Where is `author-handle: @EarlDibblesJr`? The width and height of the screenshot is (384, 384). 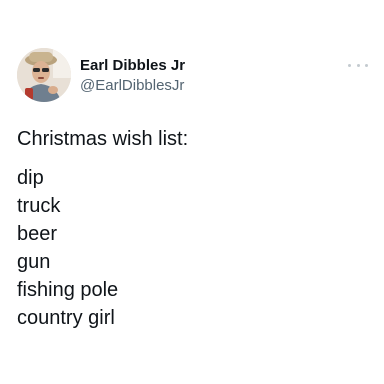
author-handle: @EarlDibblesJr is located at coordinates (132, 86).